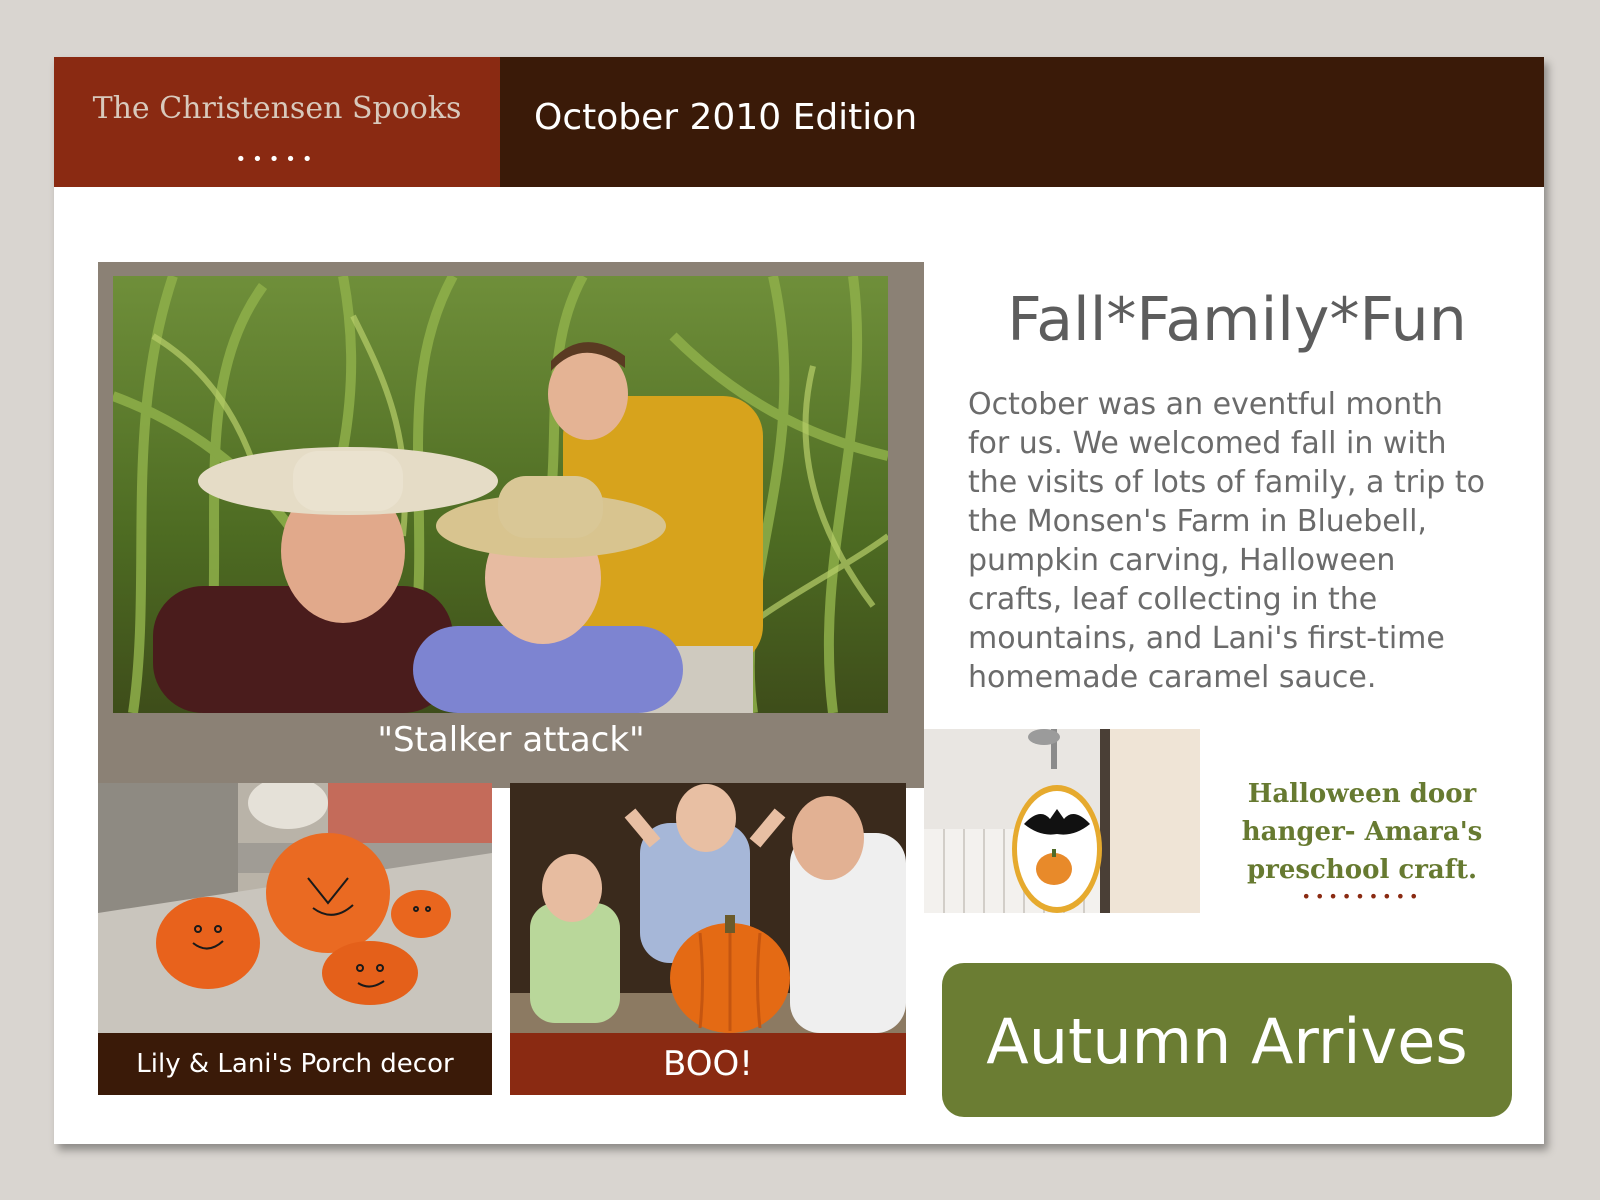 This screenshot has height=1200, width=1600. I want to click on edition-title: October 2010 Edition, so click(726, 117).